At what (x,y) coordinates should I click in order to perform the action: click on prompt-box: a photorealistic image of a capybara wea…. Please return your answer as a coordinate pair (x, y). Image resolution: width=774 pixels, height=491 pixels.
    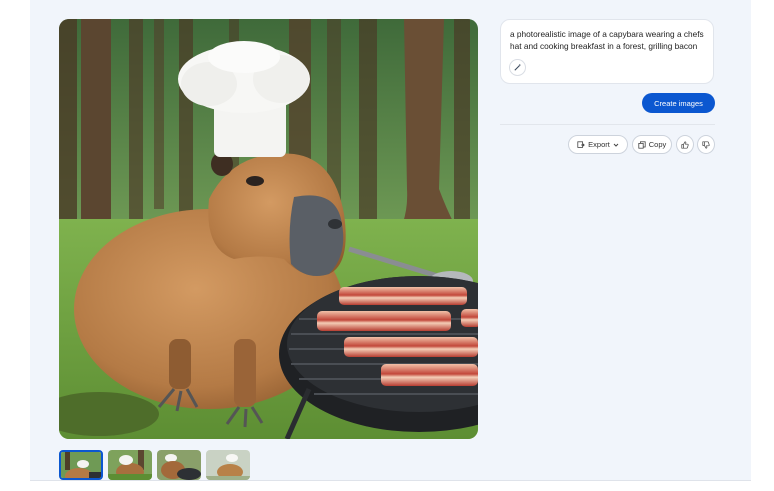
    Looking at the image, I should click on (607, 51).